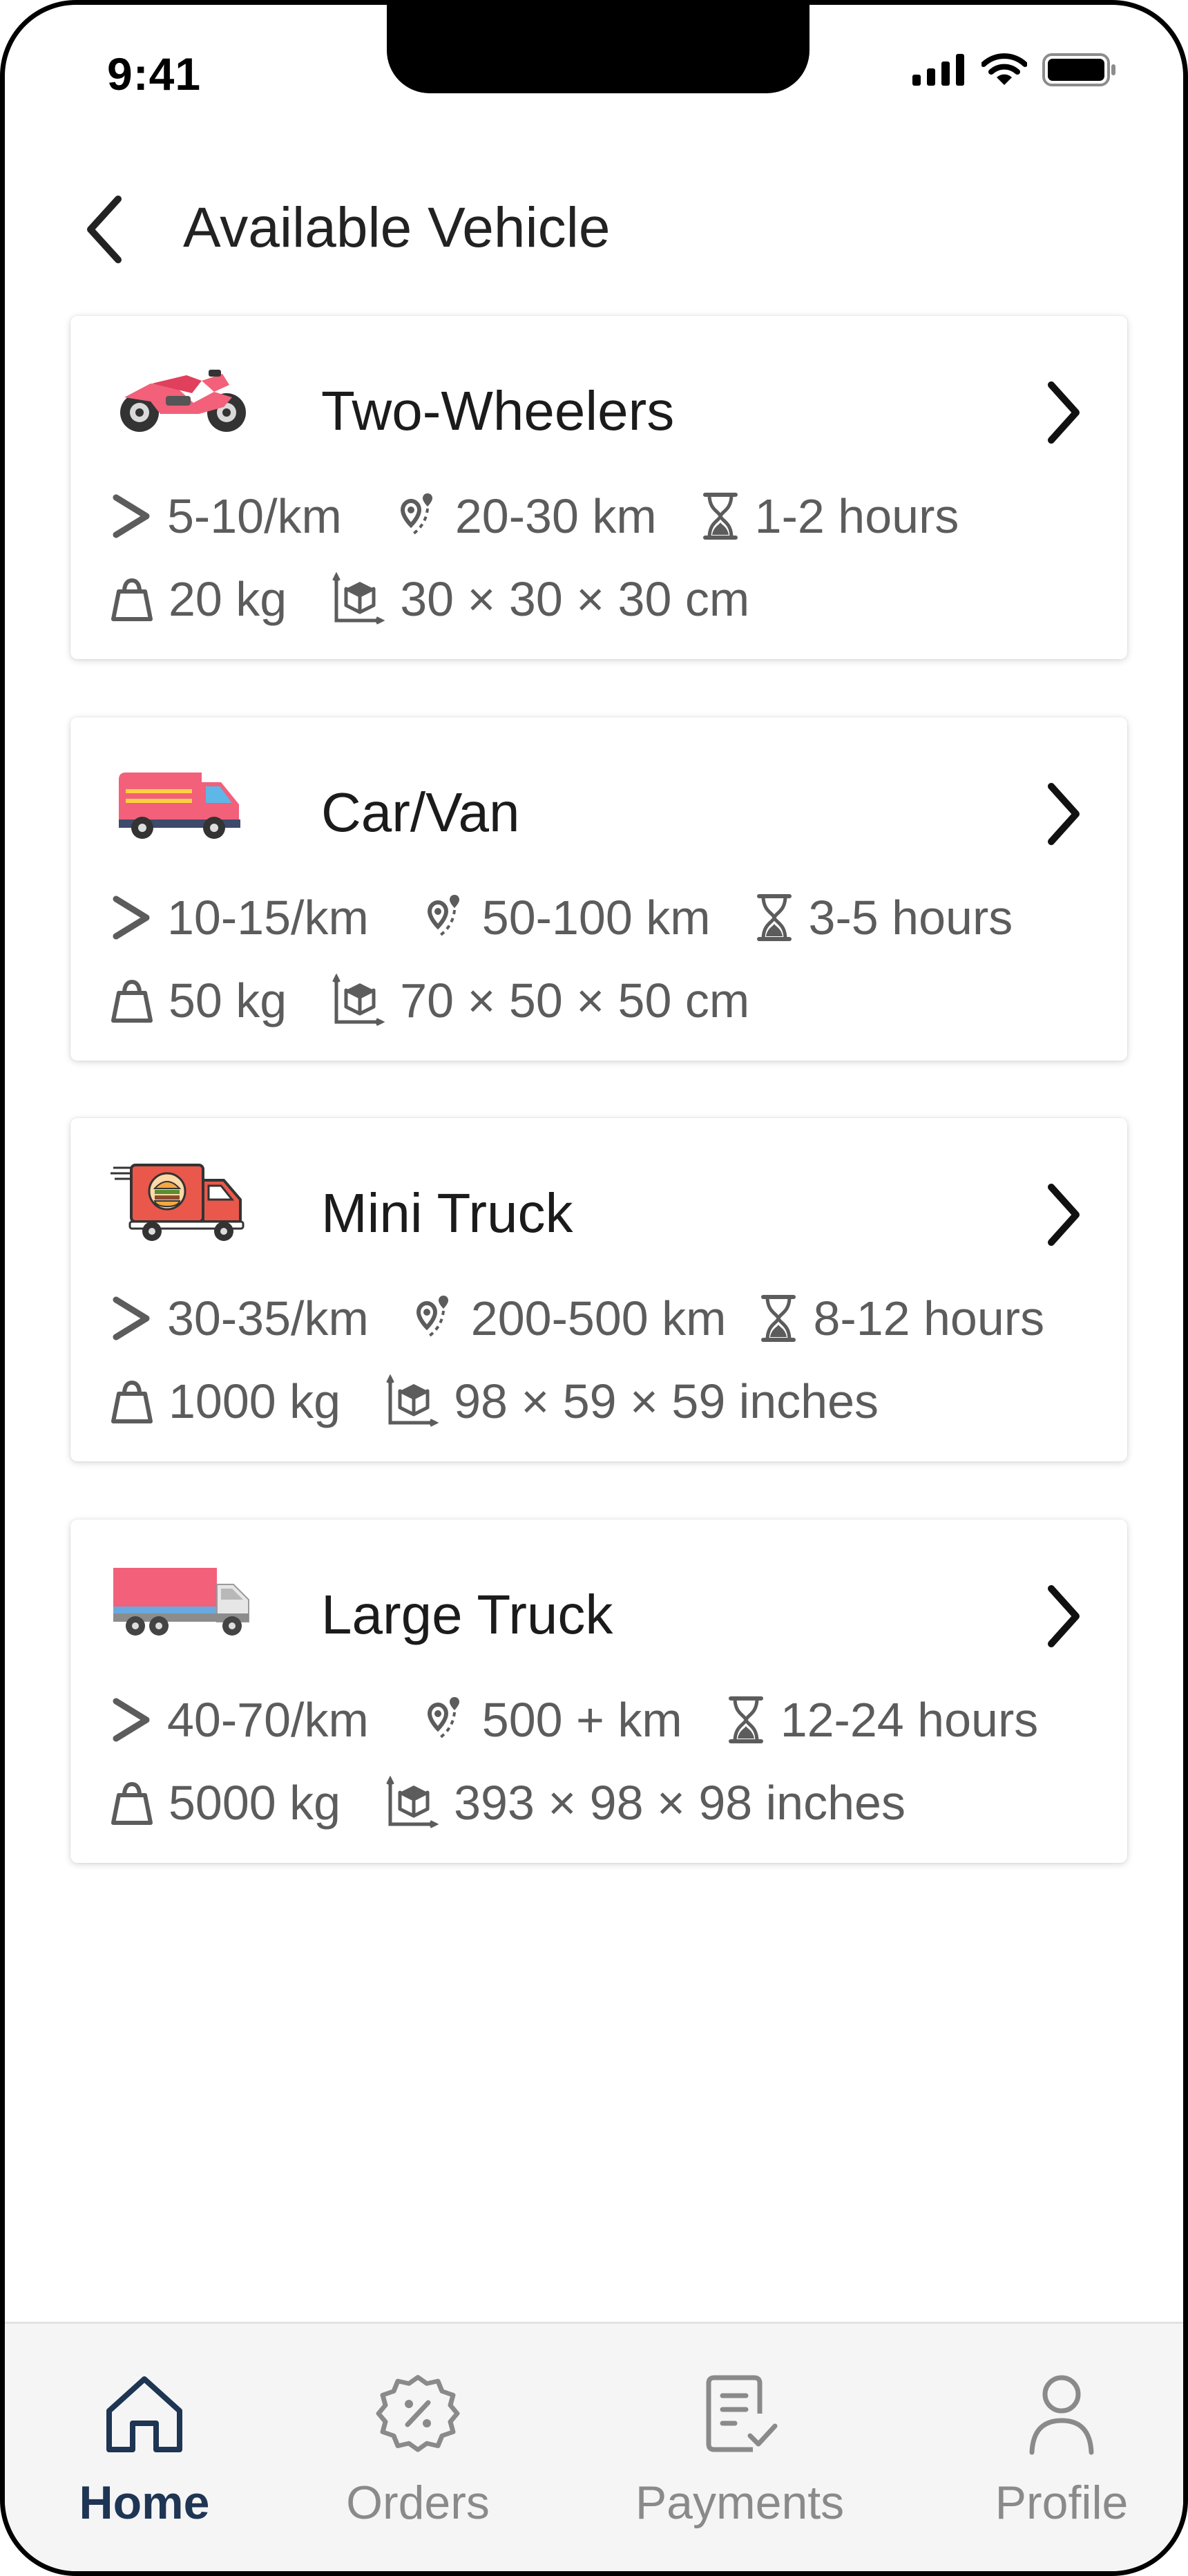 Image resolution: width=1188 pixels, height=2576 pixels. What do you see at coordinates (255, 1803) in the screenshot?
I see `weight-text: 5000 kg` at bounding box center [255, 1803].